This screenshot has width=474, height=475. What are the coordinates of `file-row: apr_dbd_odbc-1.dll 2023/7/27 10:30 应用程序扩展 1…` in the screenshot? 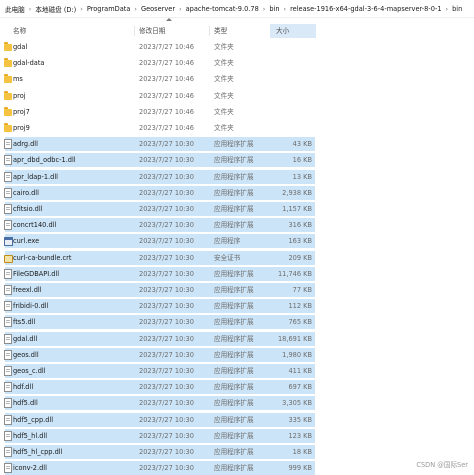 It's located at (237, 160).